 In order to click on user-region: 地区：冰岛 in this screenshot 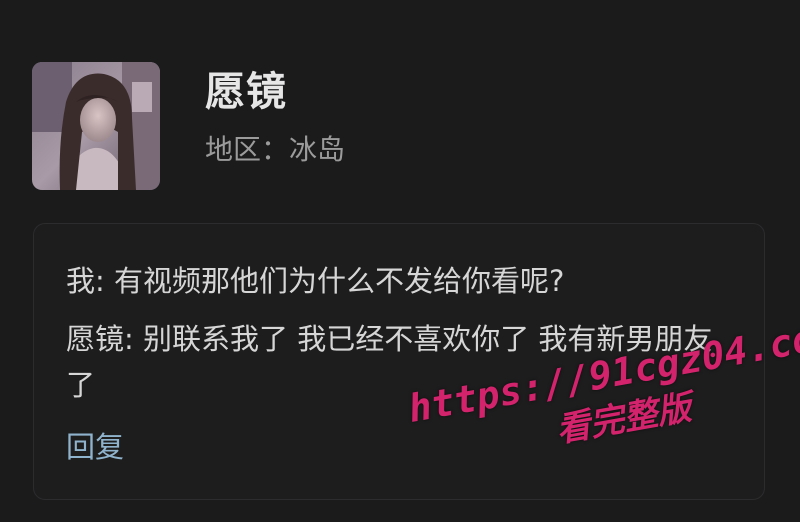, I will do `click(275, 149)`.